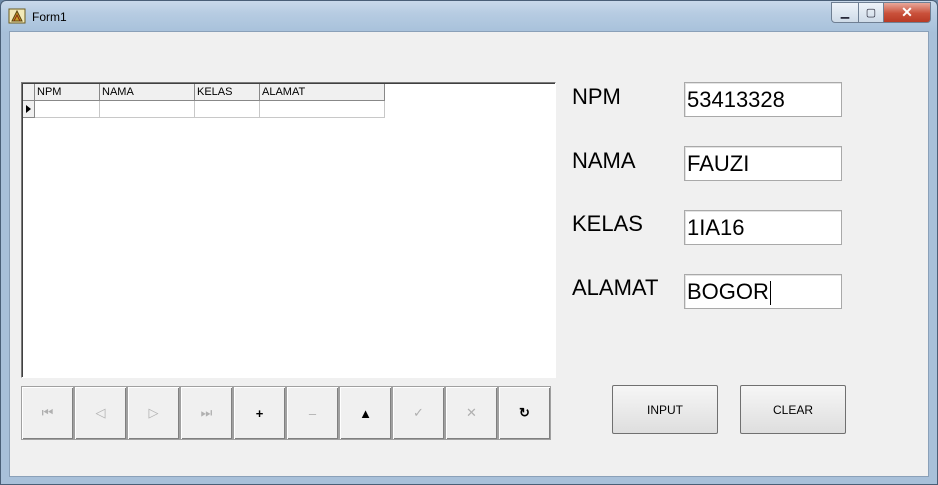 The width and height of the screenshot is (938, 485). I want to click on clear-button: CLEAR, so click(793, 409).